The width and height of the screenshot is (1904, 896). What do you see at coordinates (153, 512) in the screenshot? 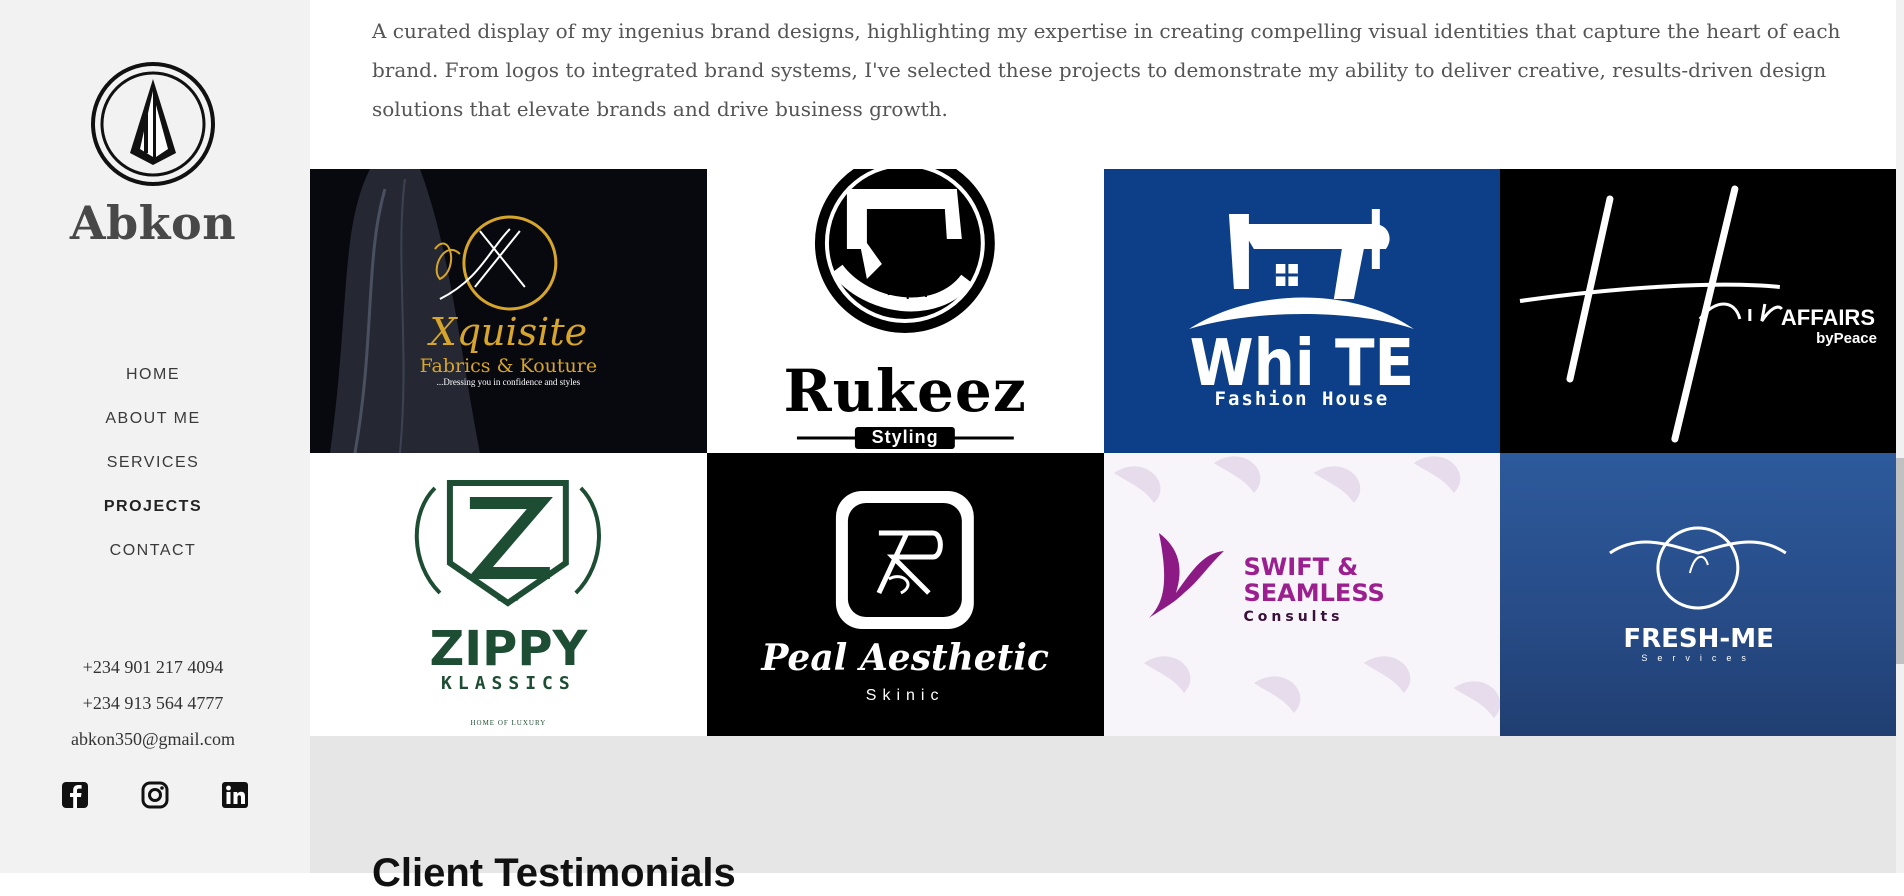
I see `nav-projects: PROJECTS` at bounding box center [153, 512].